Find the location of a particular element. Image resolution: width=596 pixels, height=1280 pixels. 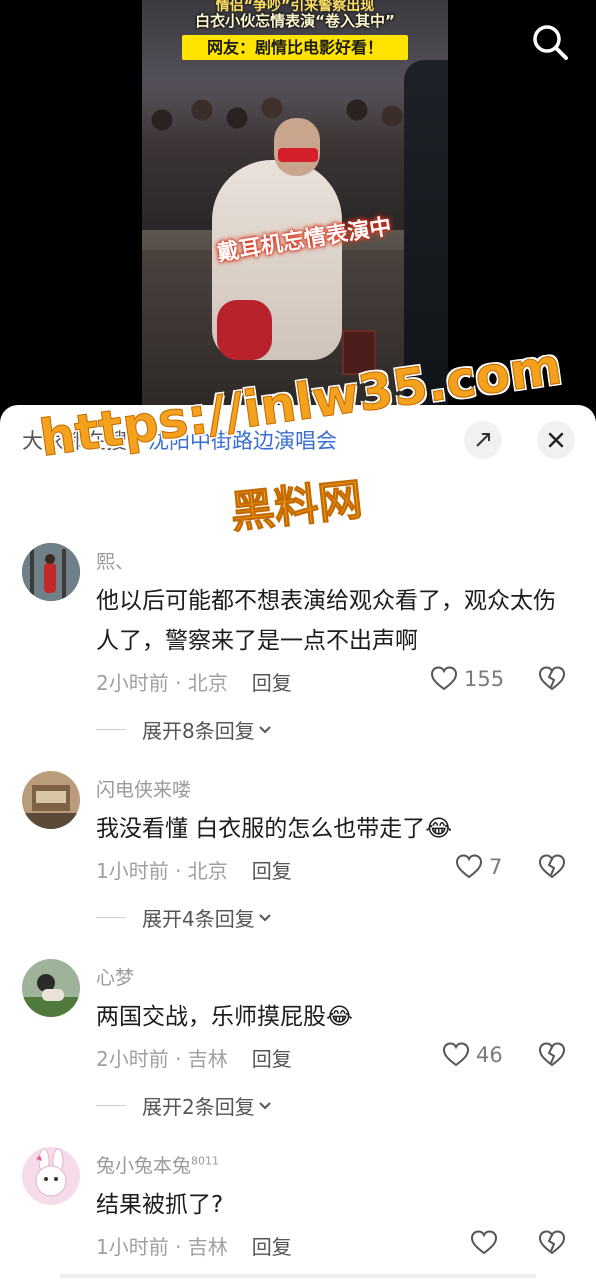

comment-username: 心梦 is located at coordinates (115, 976).